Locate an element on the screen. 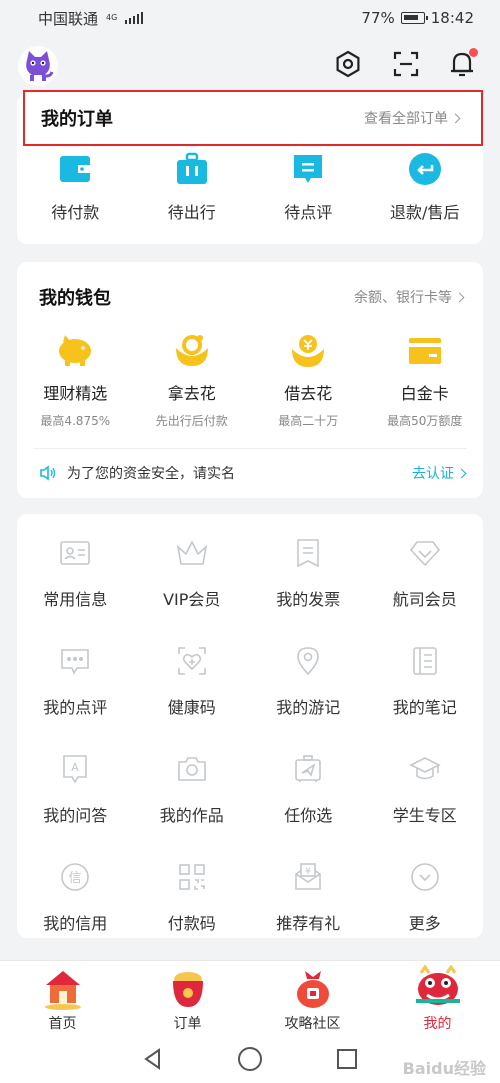  top-bar is located at coordinates (250, 65).